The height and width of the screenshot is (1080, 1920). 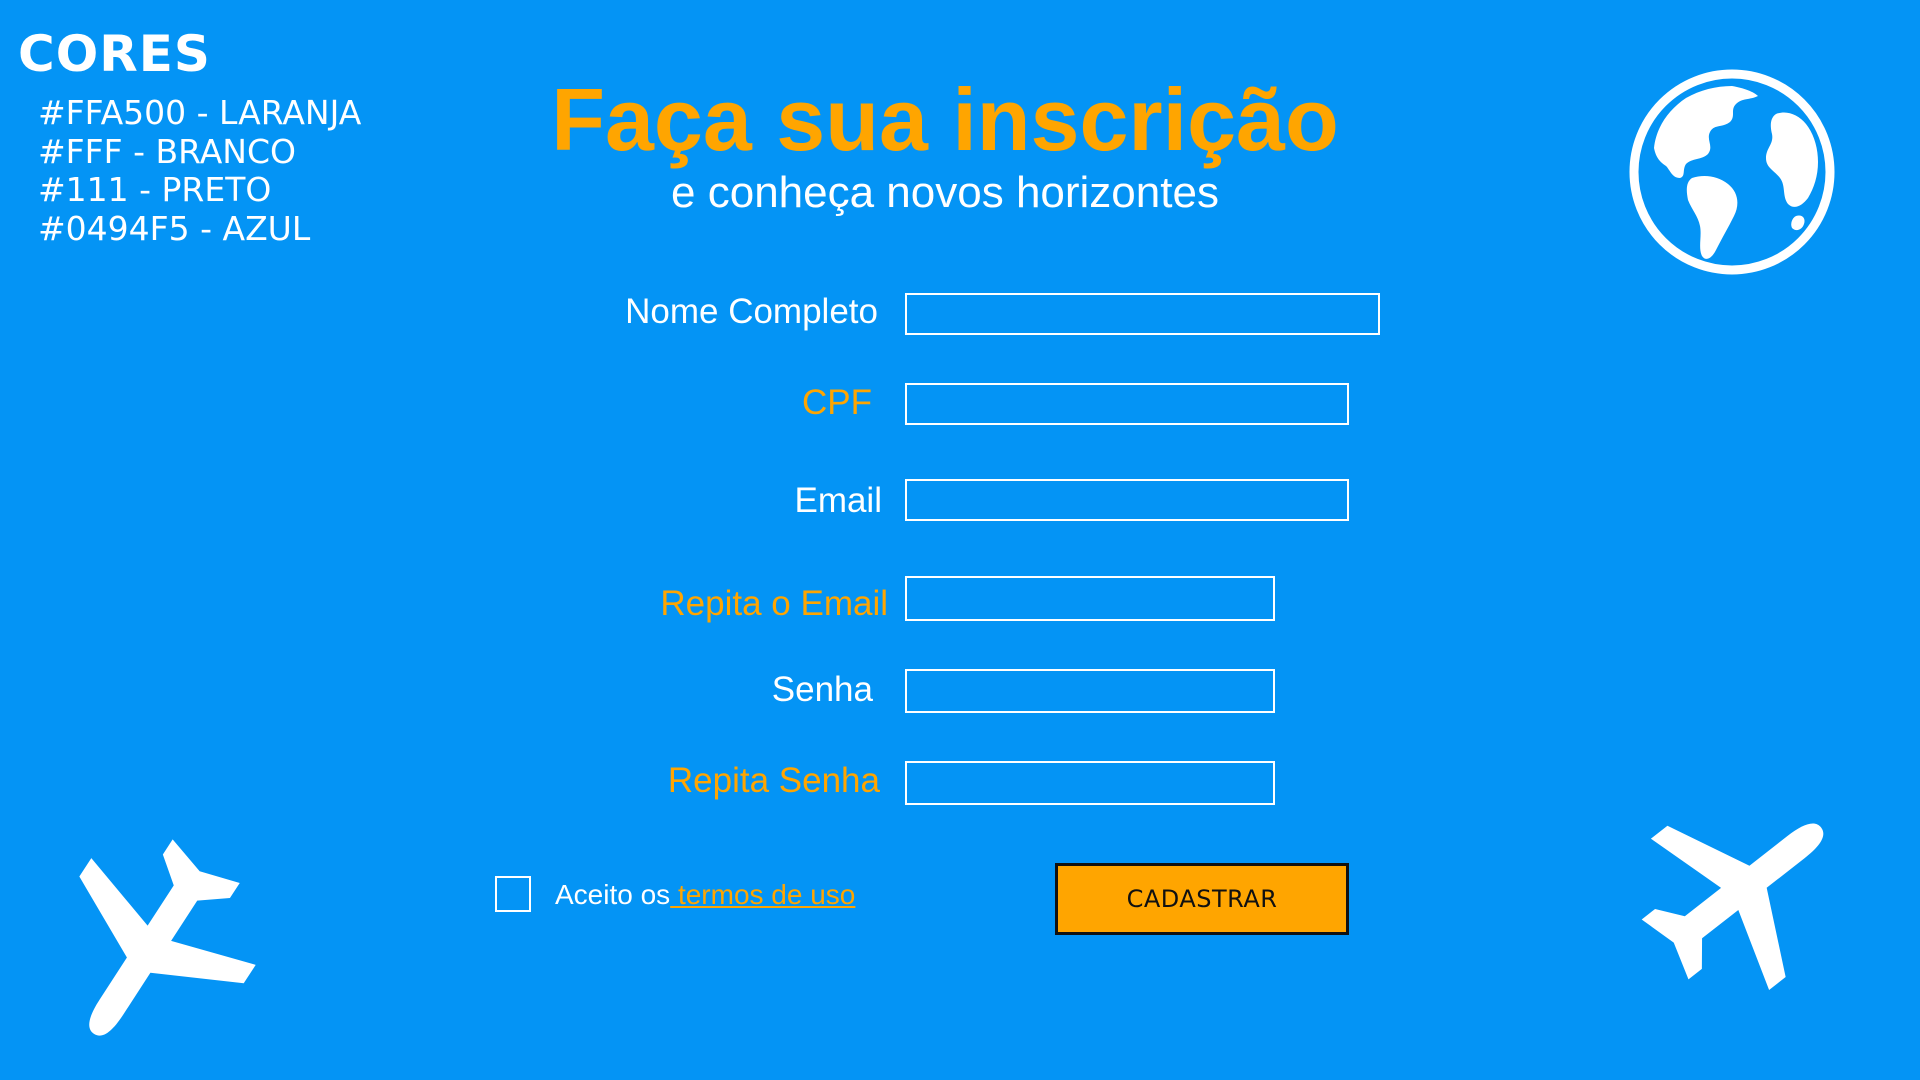 I want to click on email-label: Email, so click(x=838, y=500).